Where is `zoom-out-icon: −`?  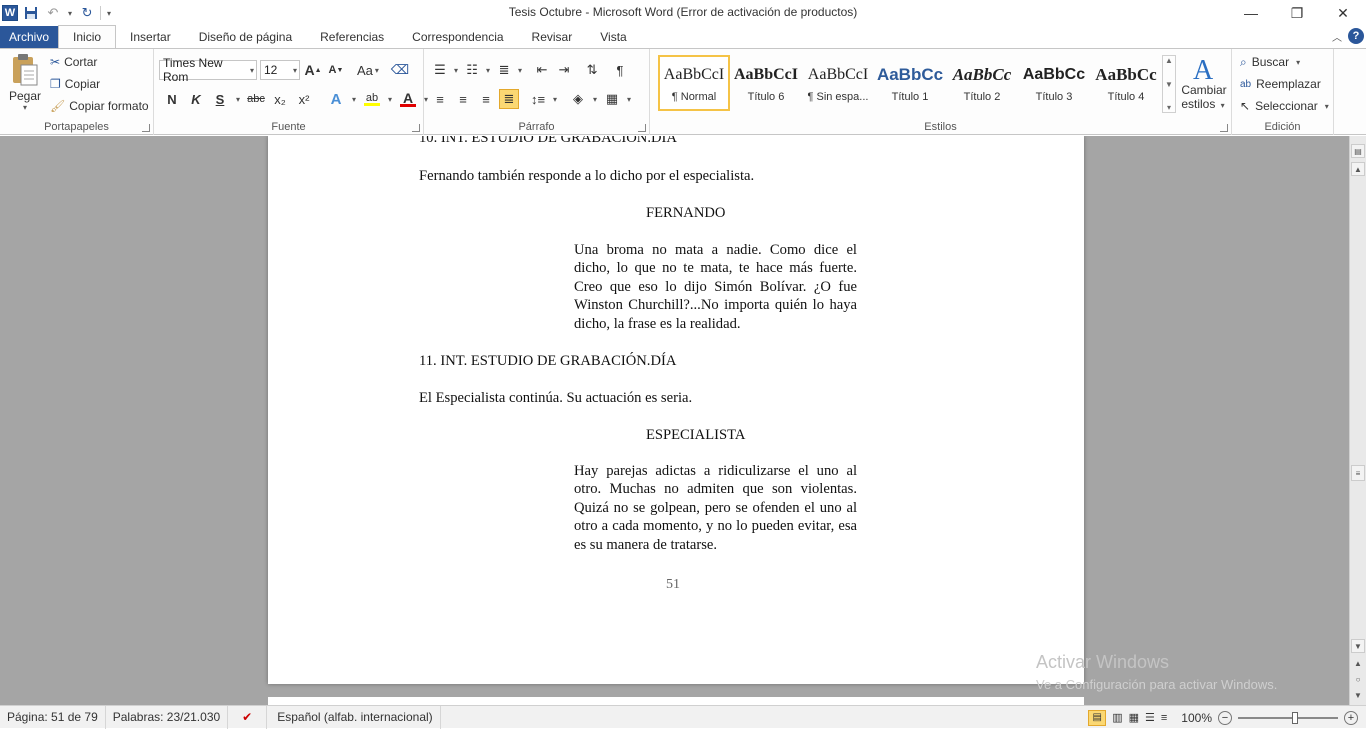 zoom-out-icon: − is located at coordinates (1225, 717).